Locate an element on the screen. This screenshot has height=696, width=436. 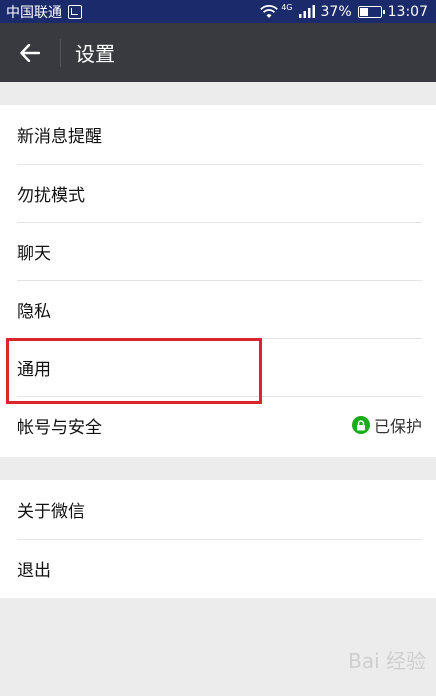
sim-icon is located at coordinates (75, 11).